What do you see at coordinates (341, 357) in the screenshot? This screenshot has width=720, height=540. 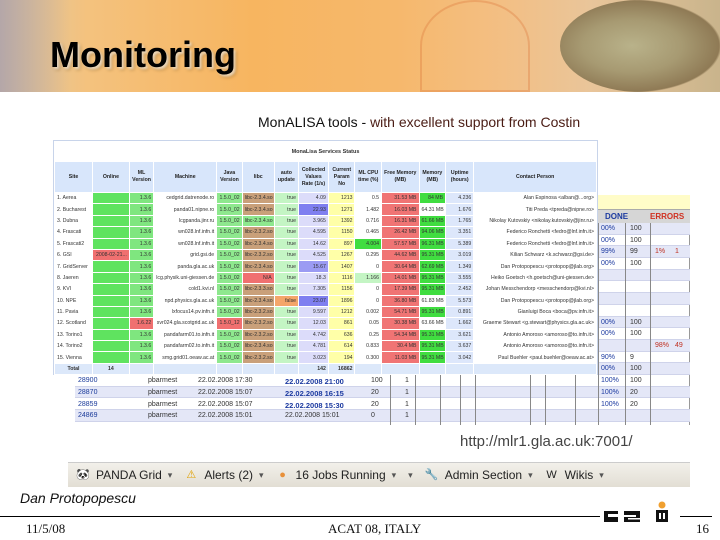 I see `table-cell: 194` at bounding box center [341, 357].